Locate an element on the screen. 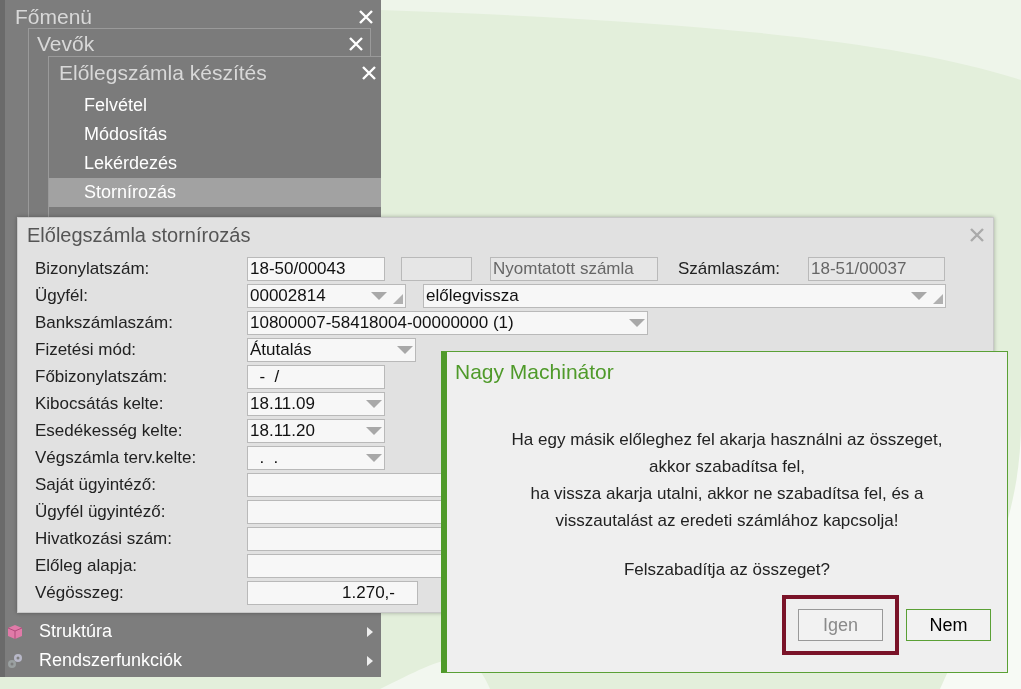 The height and width of the screenshot is (689, 1021). input-field is located at coordinates (436, 269).